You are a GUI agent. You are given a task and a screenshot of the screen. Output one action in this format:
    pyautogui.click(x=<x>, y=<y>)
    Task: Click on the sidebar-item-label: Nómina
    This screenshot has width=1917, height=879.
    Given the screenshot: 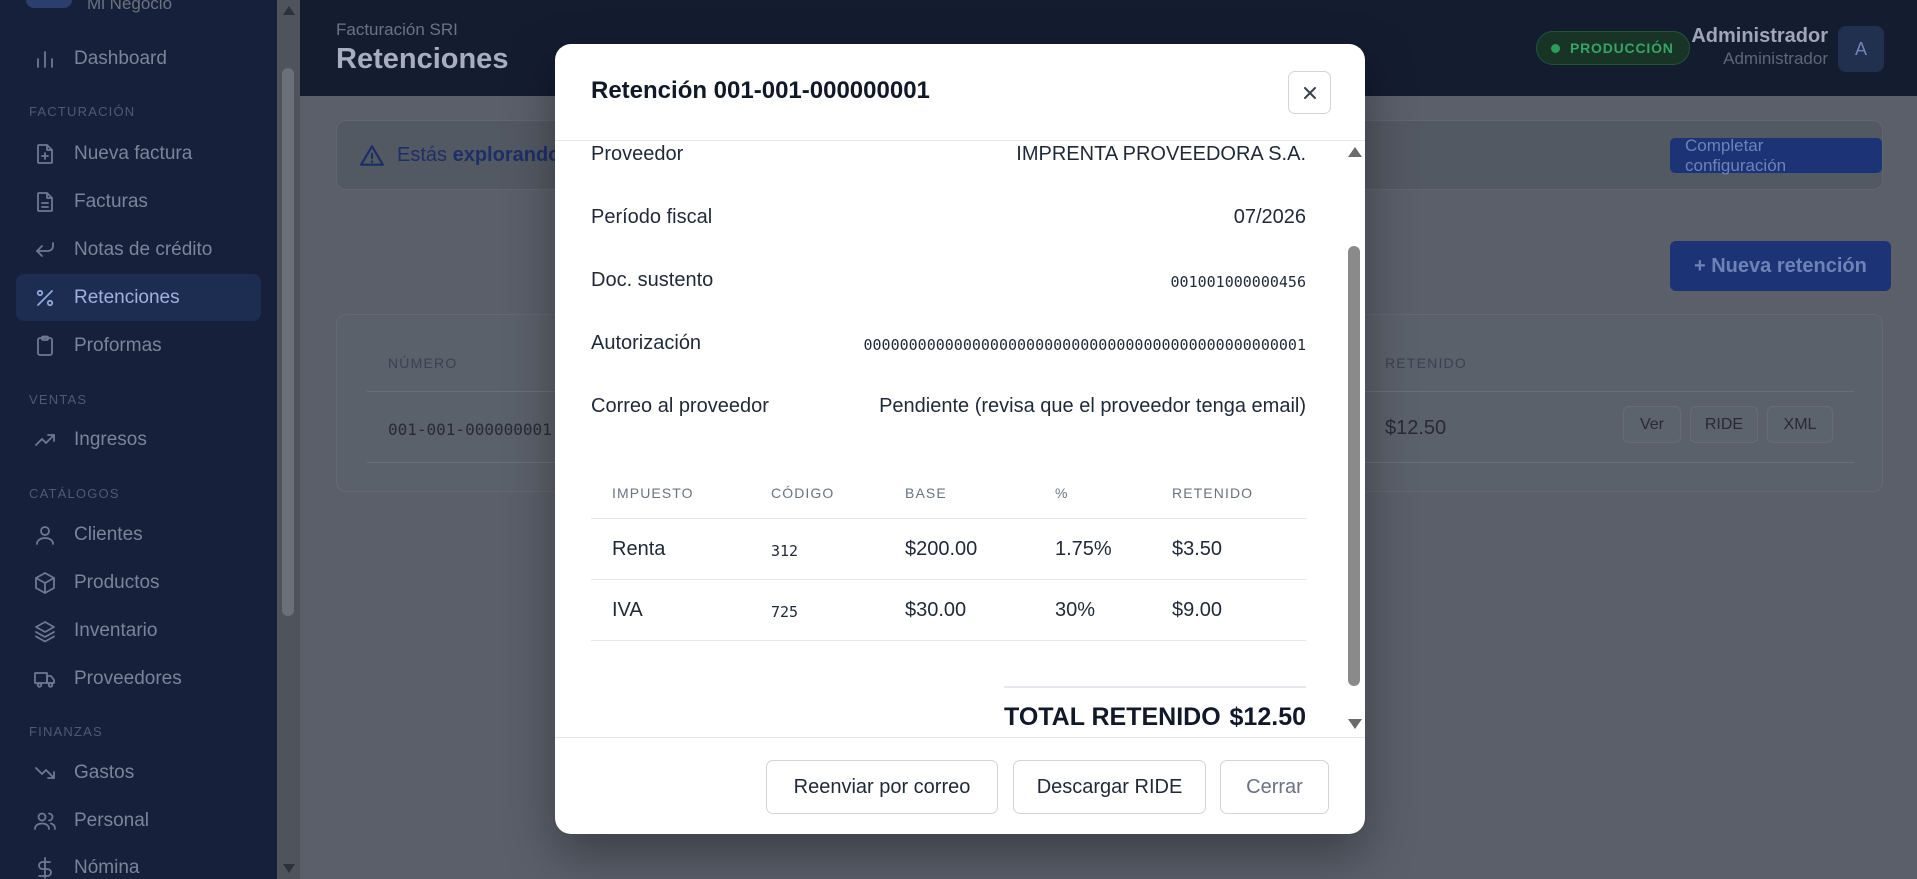 What is the action you would take?
    pyautogui.click(x=107, y=867)
    